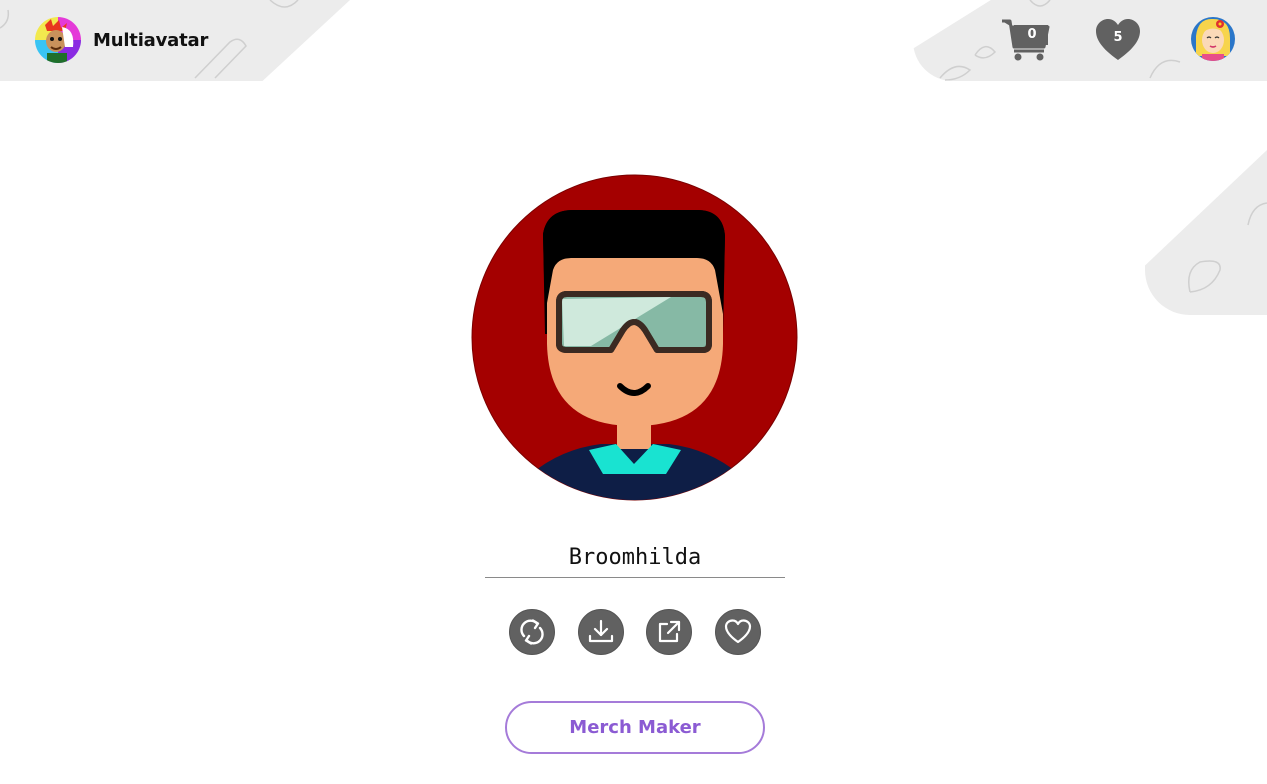 Image resolution: width=1267 pixels, height=784 pixels. I want to click on multiavatar-logo-icon, so click(58, 40).